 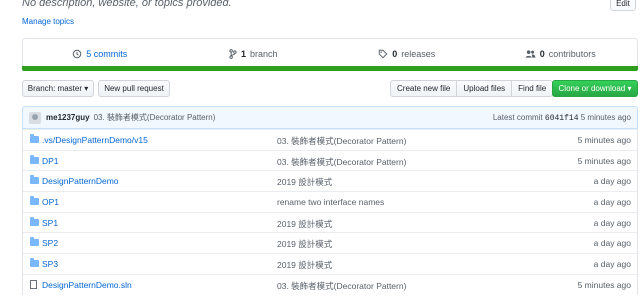 I want to click on contributors-link: 0 contributors, so click(x=561, y=54).